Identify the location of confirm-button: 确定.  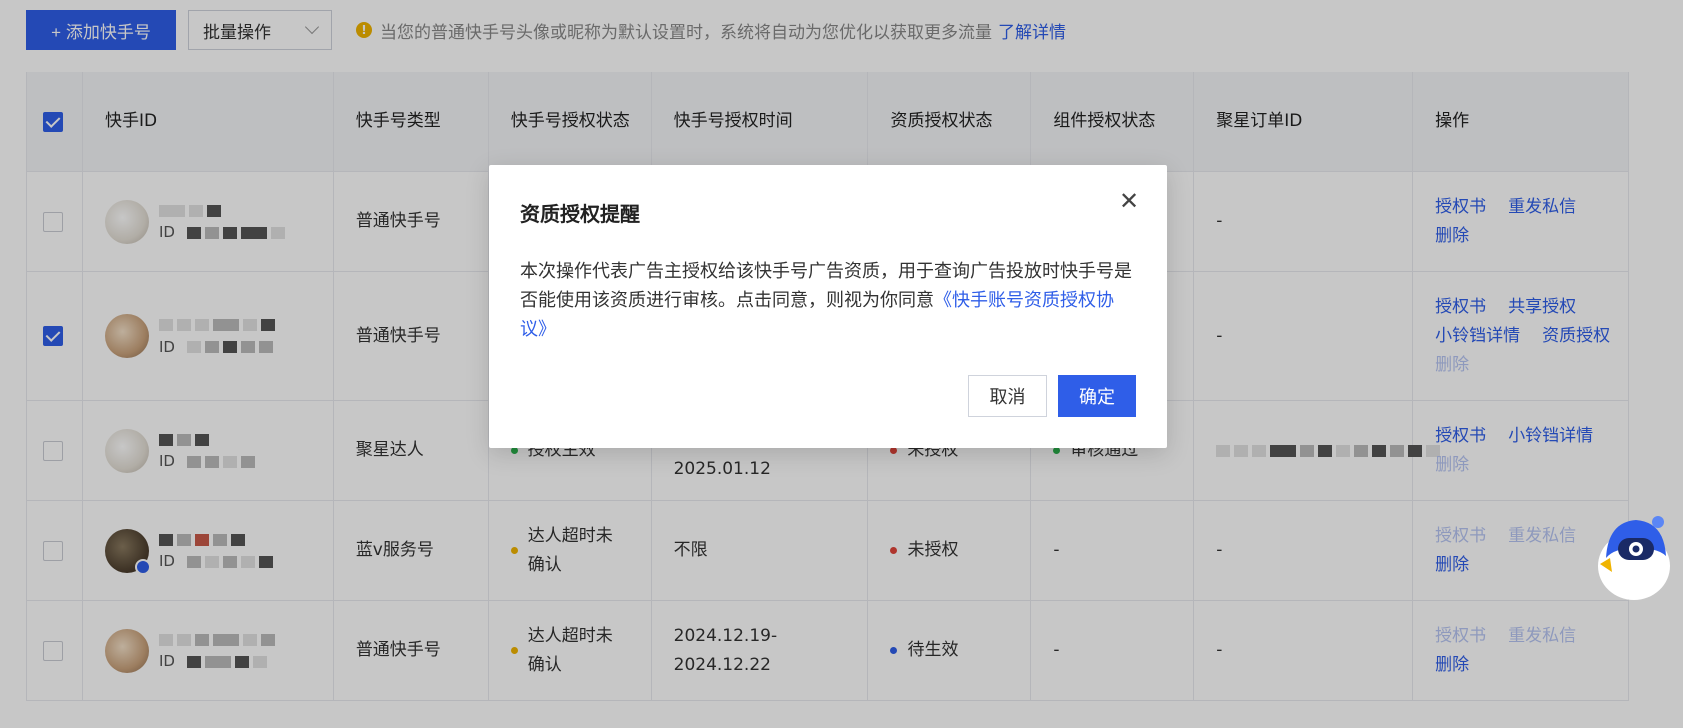
(1097, 396).